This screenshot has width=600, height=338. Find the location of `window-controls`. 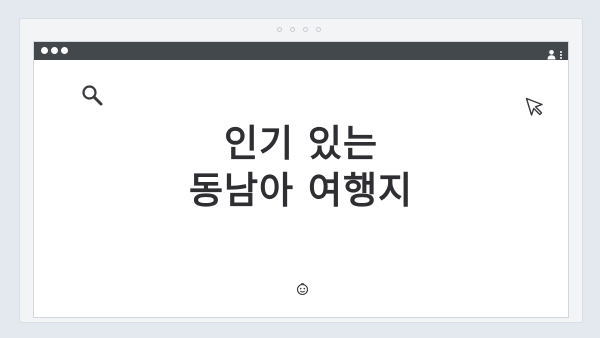

window-controls is located at coordinates (54, 50).